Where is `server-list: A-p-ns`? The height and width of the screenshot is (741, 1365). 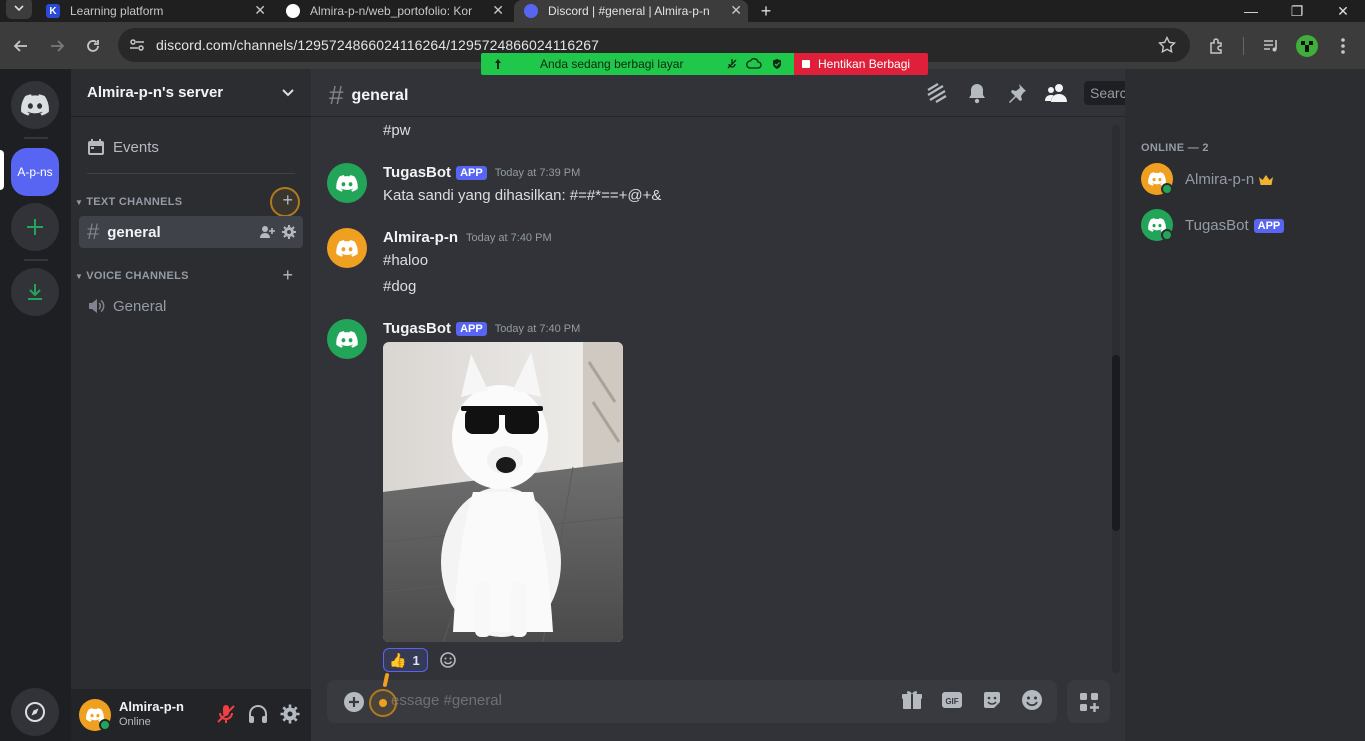
server-list: A-p-ns is located at coordinates (35, 405).